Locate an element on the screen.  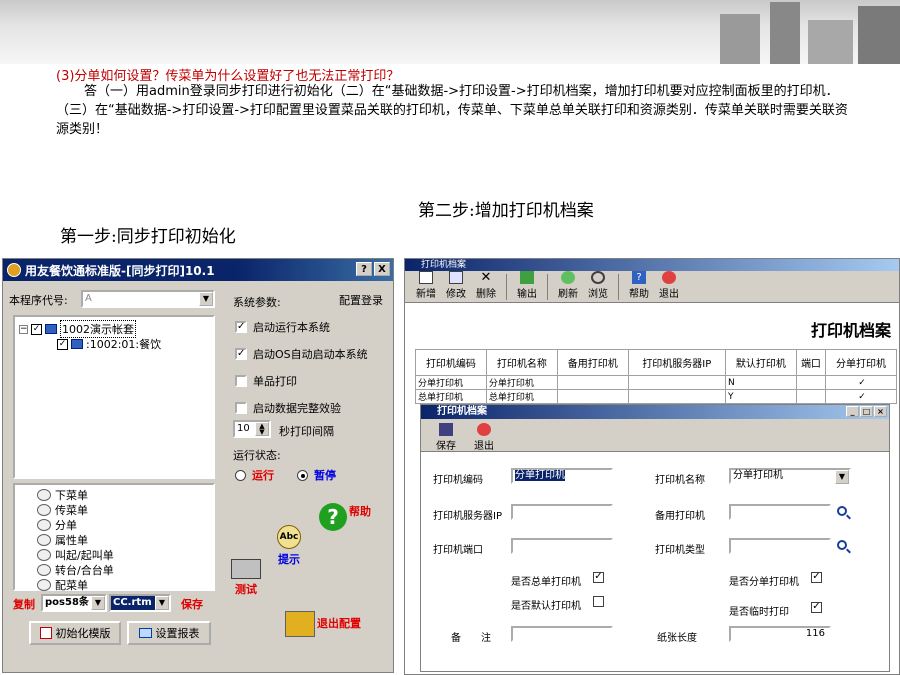
copy-button: 复制 is located at coordinates (24, 604).